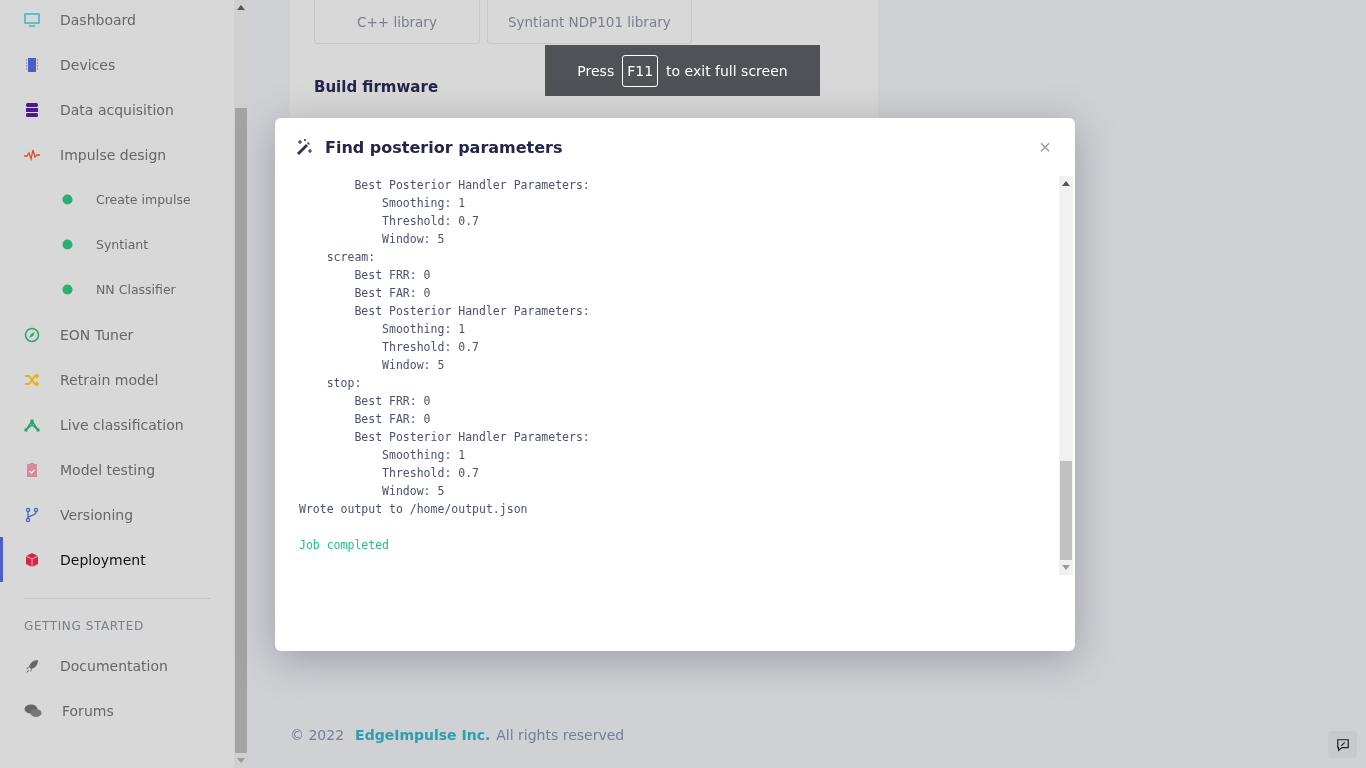 The width and height of the screenshot is (1366, 768). What do you see at coordinates (589, 22) in the screenshot?
I see `library-option: Syntiant NDP101 library` at bounding box center [589, 22].